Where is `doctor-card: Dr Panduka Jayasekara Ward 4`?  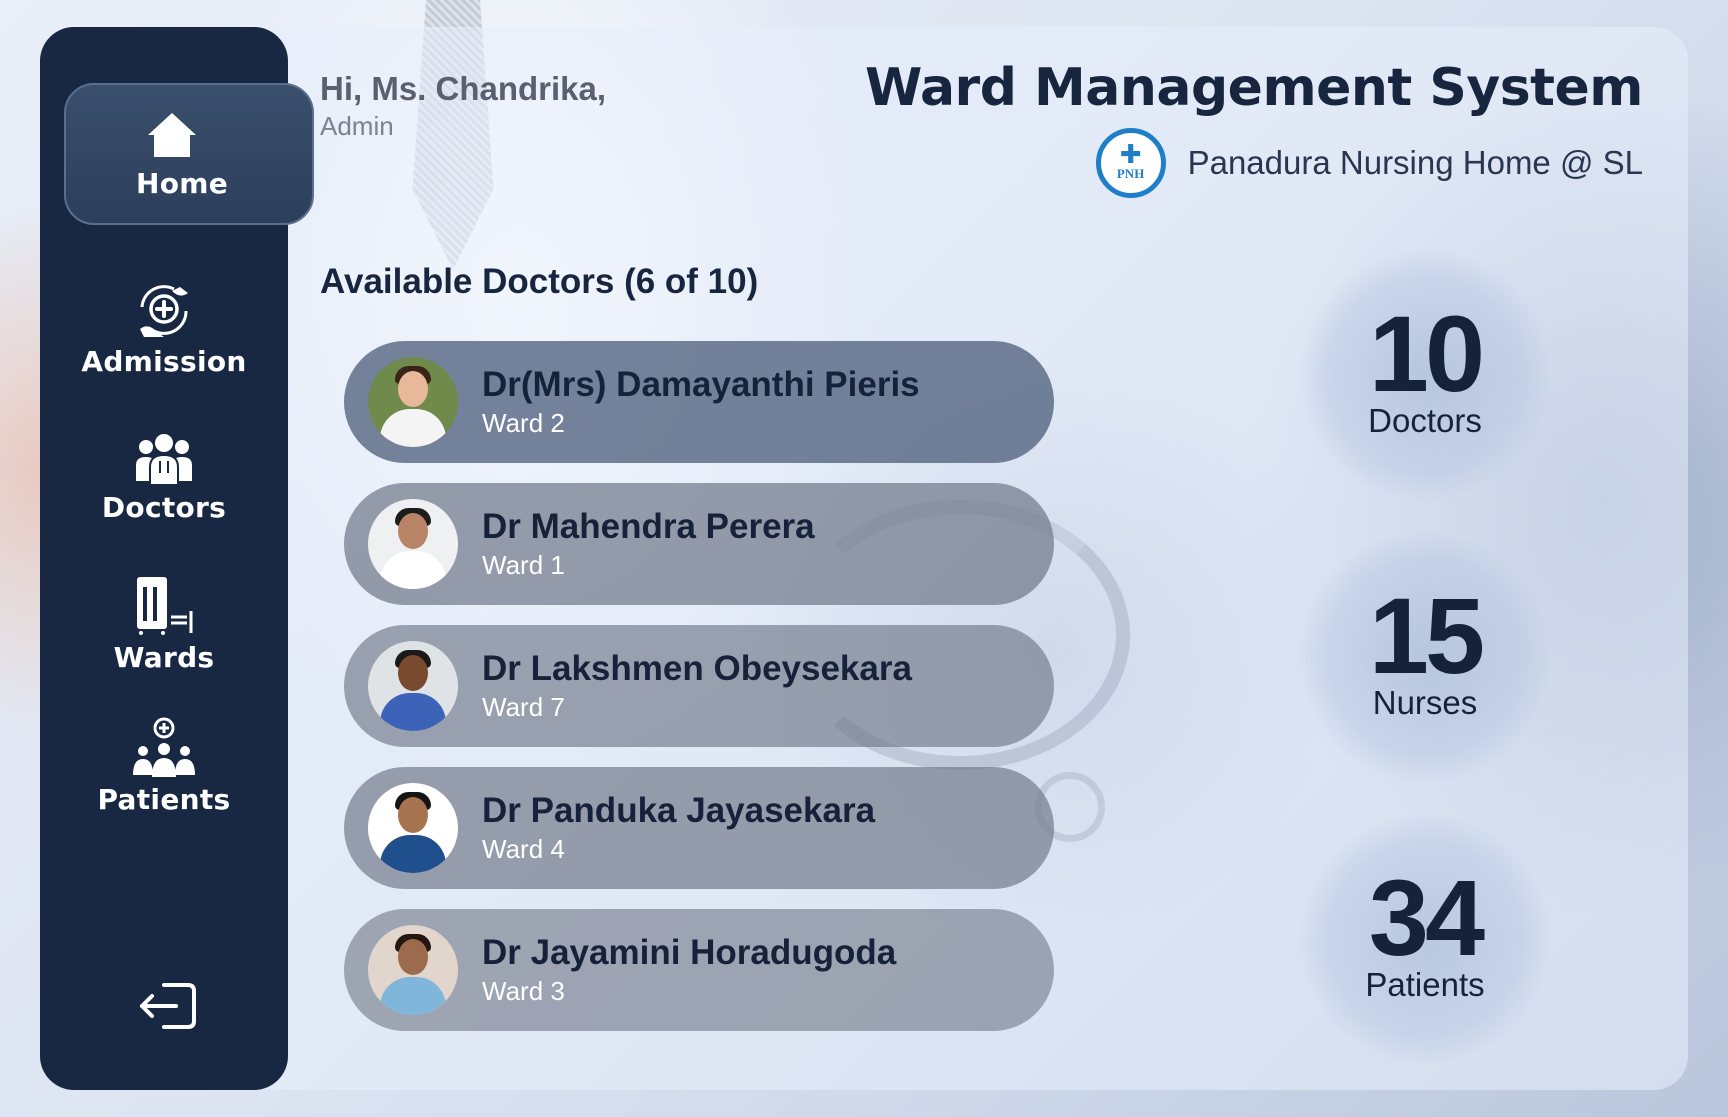
doctor-card: Dr Panduka Jayasekara Ward 4 is located at coordinates (699, 828).